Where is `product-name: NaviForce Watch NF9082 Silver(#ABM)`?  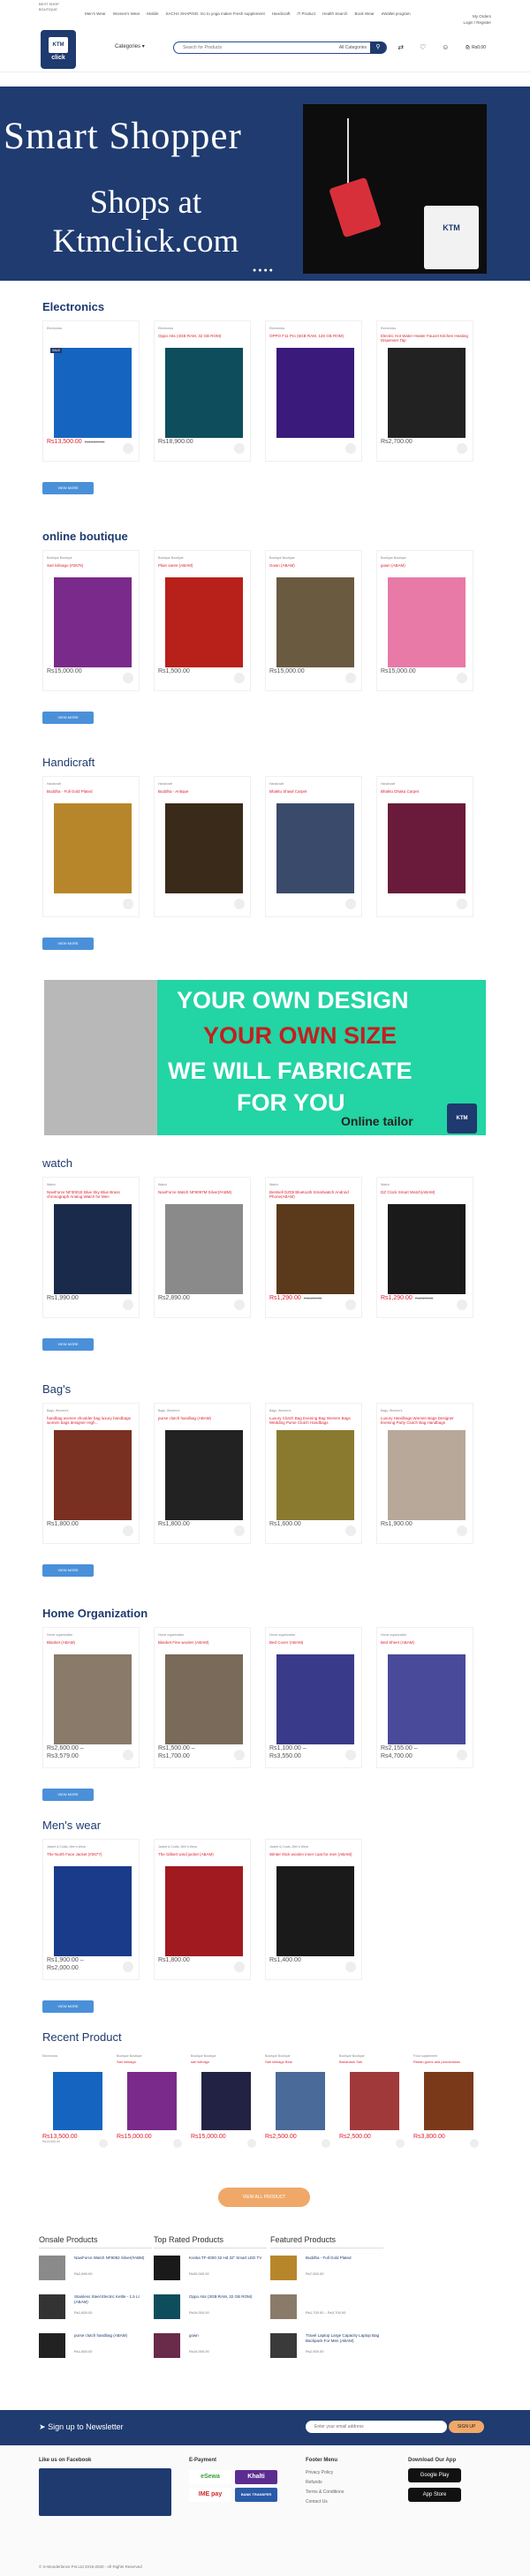
product-name: NaviForce Watch NF9082 Silver(#ABM) is located at coordinates (113, 2258).